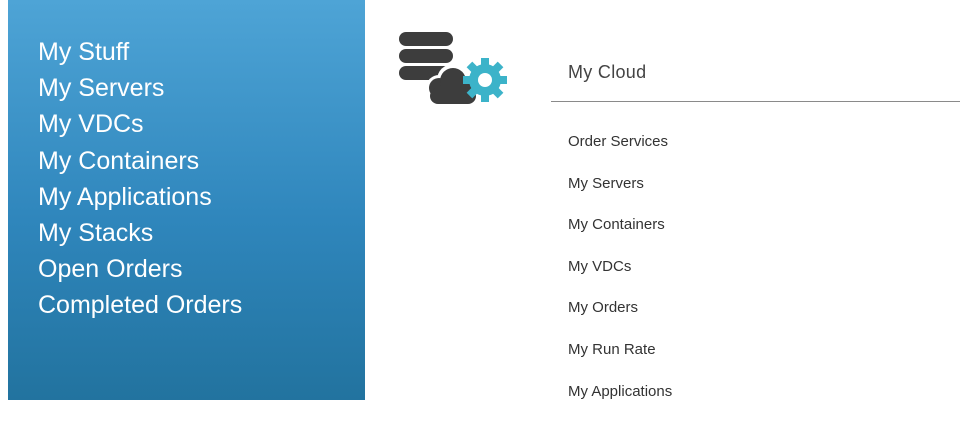  Describe the element at coordinates (459, 70) in the screenshot. I see `database-cloud-gear-icon` at that location.